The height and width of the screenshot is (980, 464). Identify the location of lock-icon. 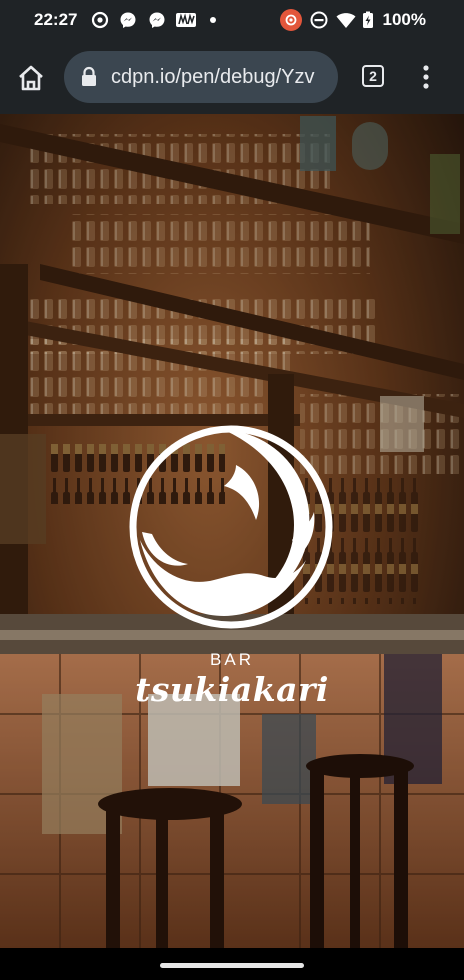
(89, 76).